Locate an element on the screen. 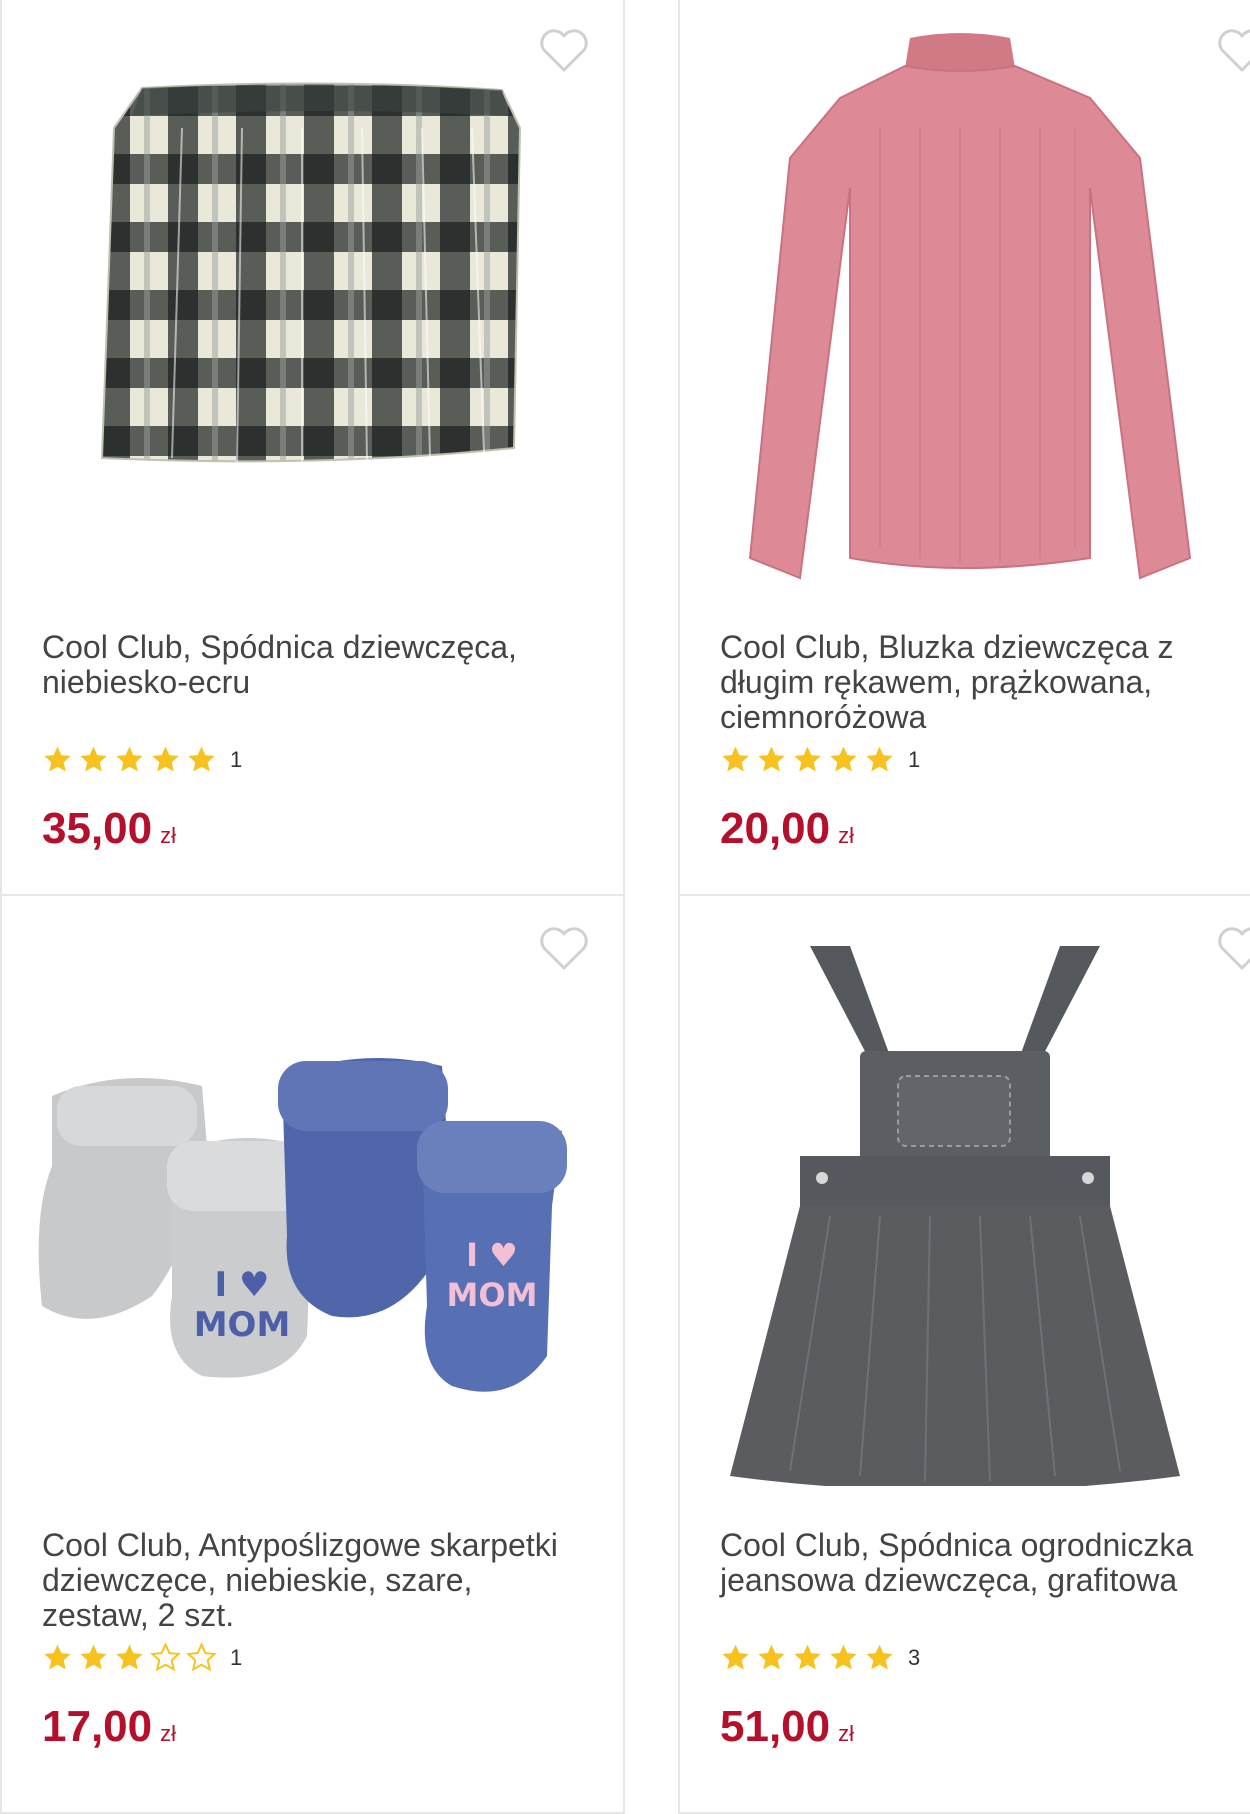  product-price: 20,00 zł is located at coordinates (787, 829).